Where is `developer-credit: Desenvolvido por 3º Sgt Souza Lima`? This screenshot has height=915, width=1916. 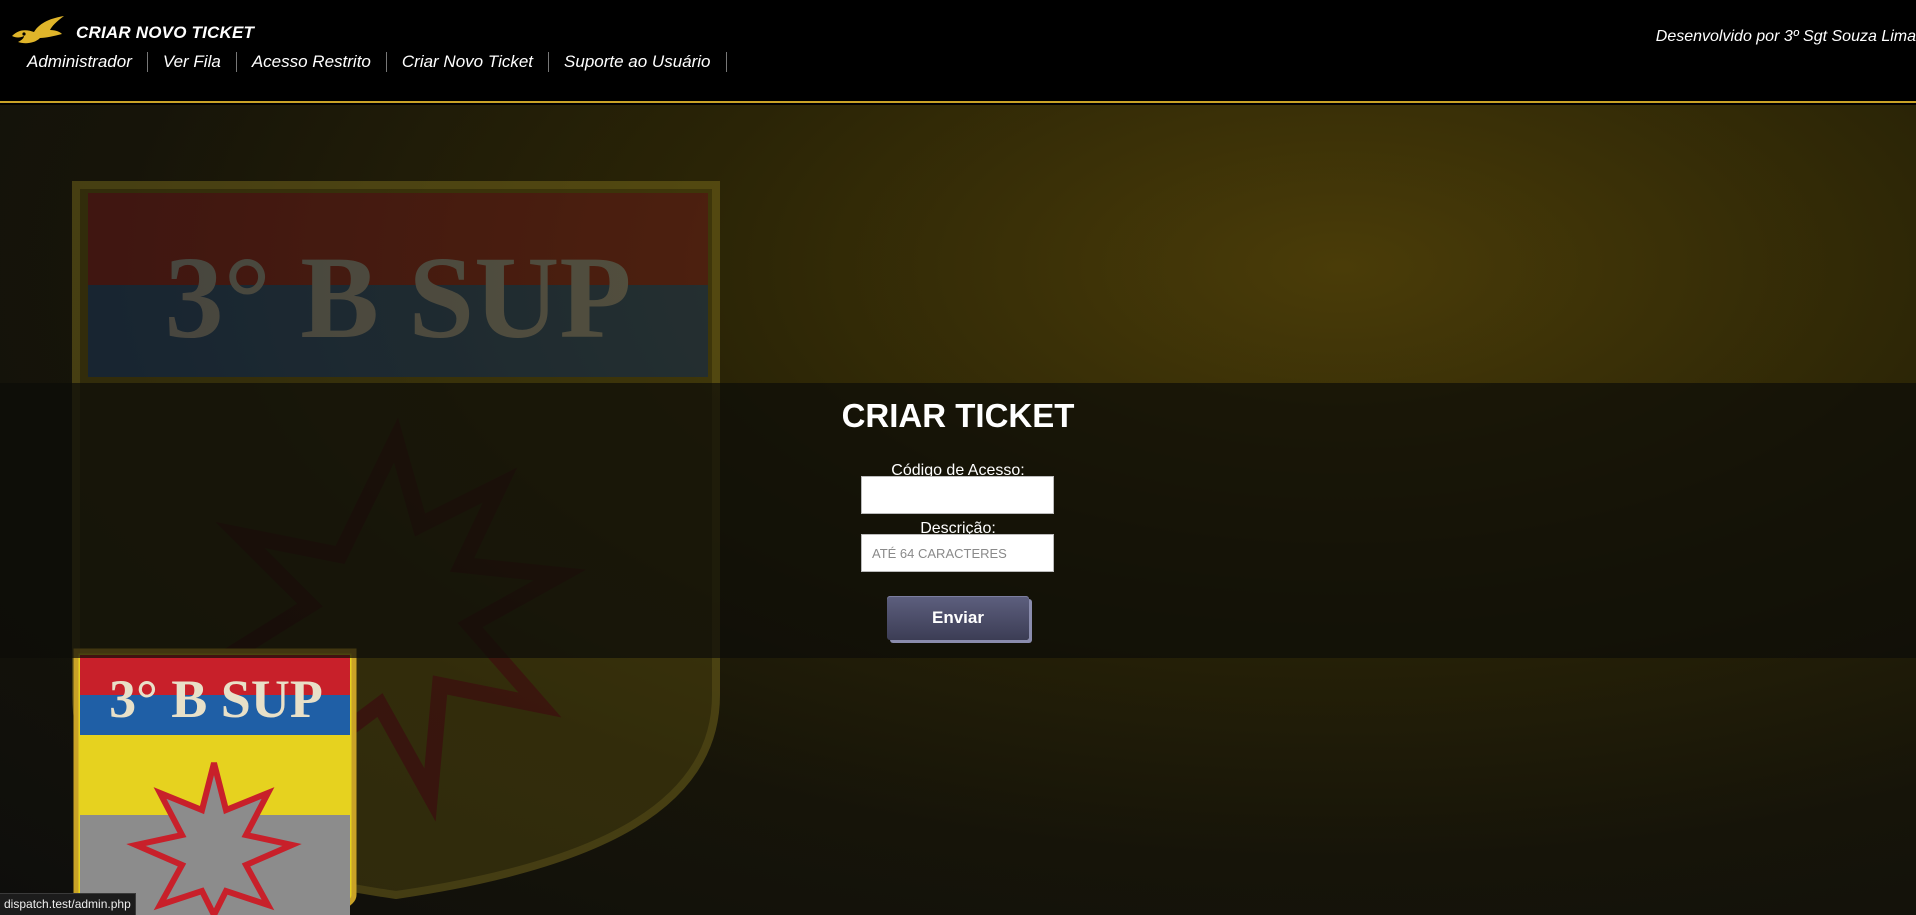
developer-credit: Desenvolvido por 3º Sgt Souza Lima is located at coordinates (1785, 36).